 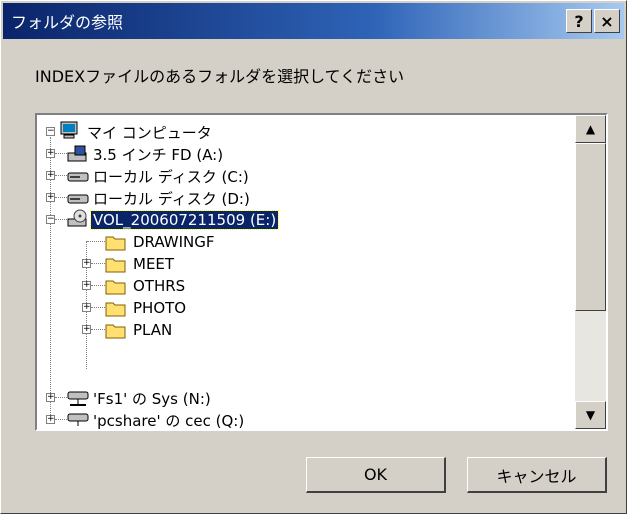 I want to click on cd-drive-icon, so click(x=77, y=218).